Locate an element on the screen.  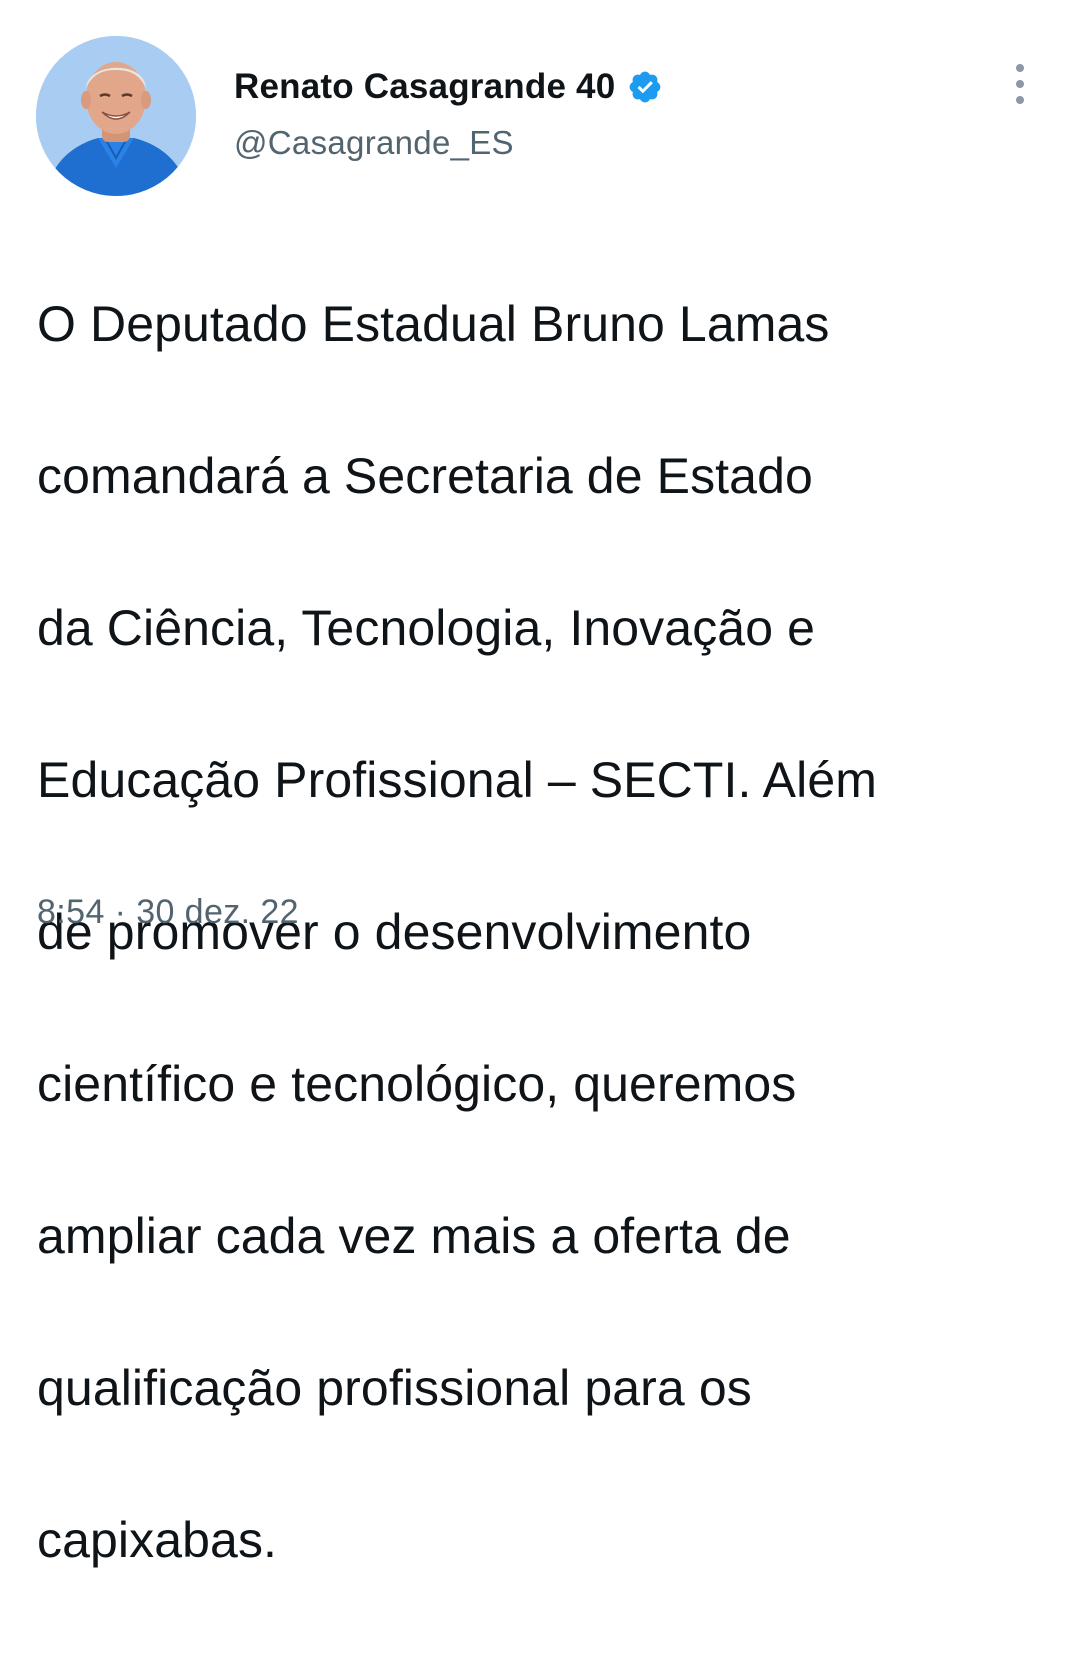
tweet-text-line: Educação Profissional – SECTI. Além is located at coordinates (457, 780).